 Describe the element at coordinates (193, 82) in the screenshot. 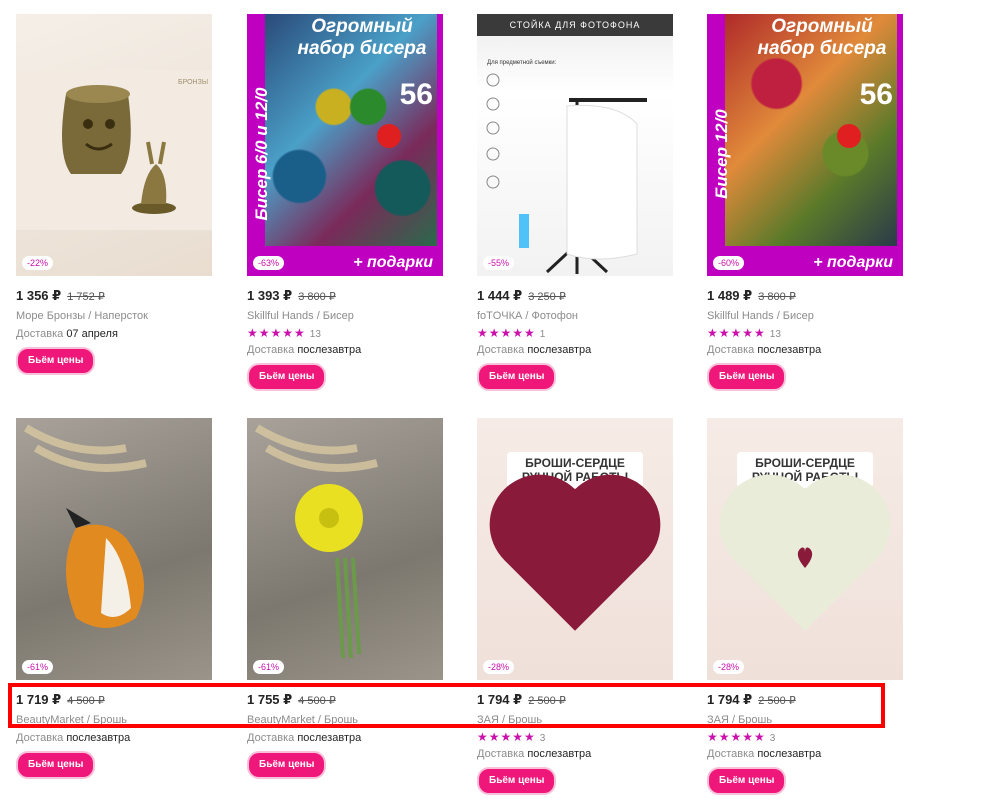

I see `svg-text: БРОНЗЫ` at that location.